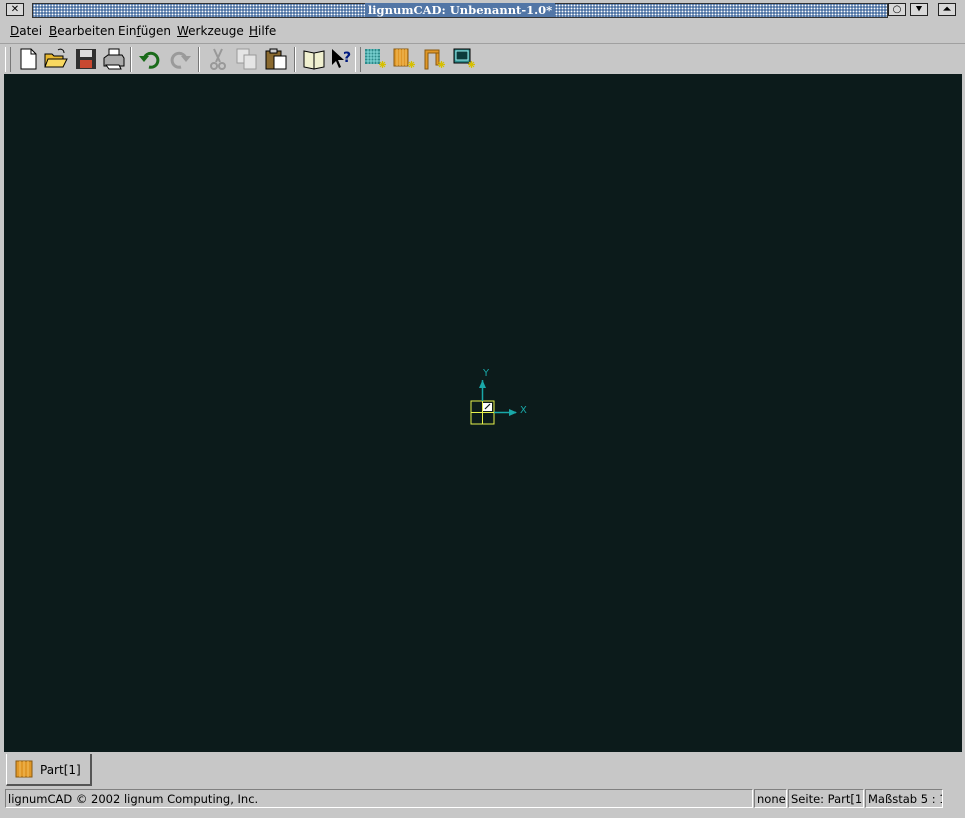 The height and width of the screenshot is (818, 965). What do you see at coordinates (150, 59) in the screenshot?
I see `undo-icon` at bounding box center [150, 59].